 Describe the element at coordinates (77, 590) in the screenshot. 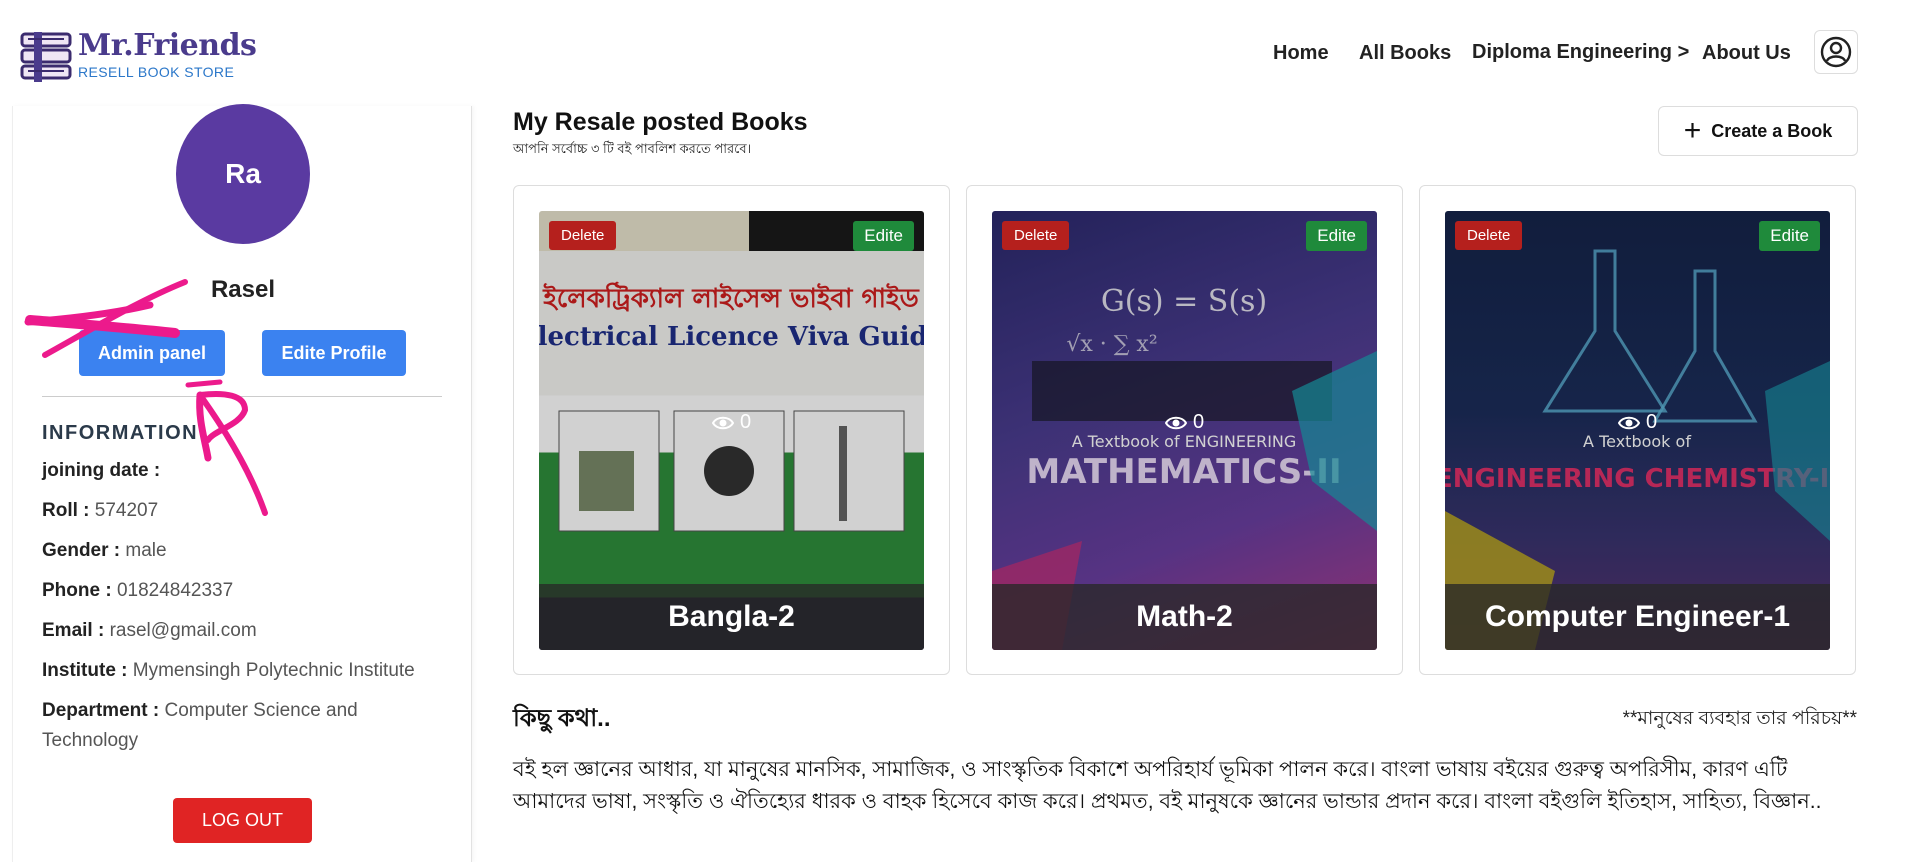

I see `info-label: Phone :` at that location.